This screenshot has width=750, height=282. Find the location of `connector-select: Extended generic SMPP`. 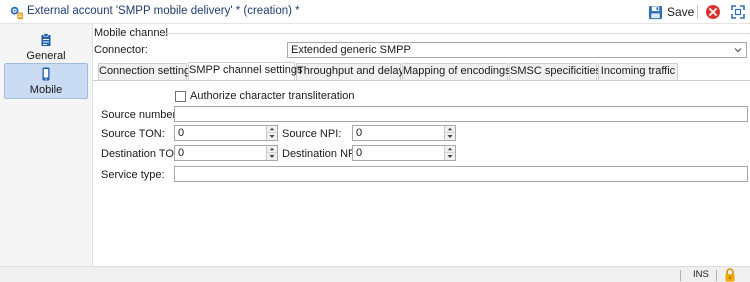

connector-select: Extended generic SMPP is located at coordinates (517, 50).